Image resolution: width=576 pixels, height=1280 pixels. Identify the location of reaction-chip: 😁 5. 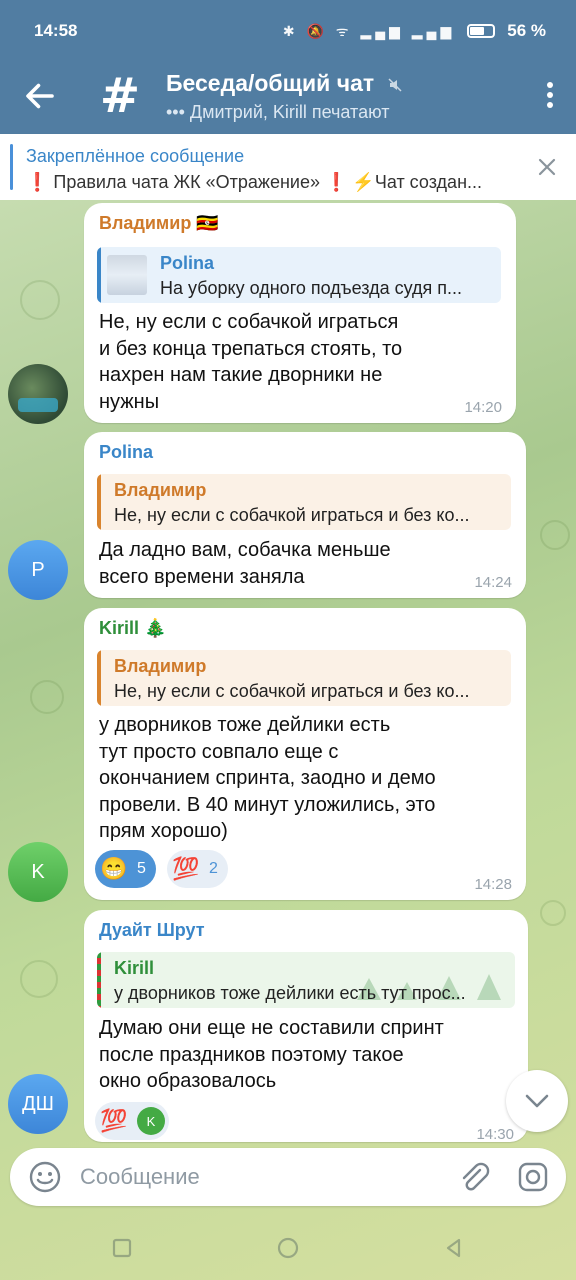
(125, 869).